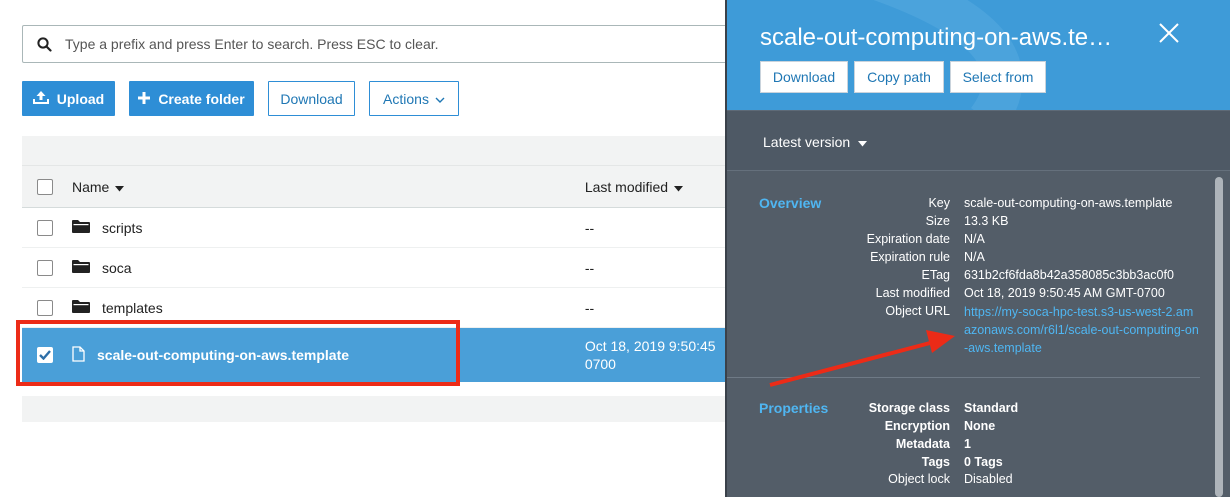 Image resolution: width=1230 pixels, height=497 pixels. What do you see at coordinates (936, 275) in the screenshot?
I see `etag-label: ETag` at bounding box center [936, 275].